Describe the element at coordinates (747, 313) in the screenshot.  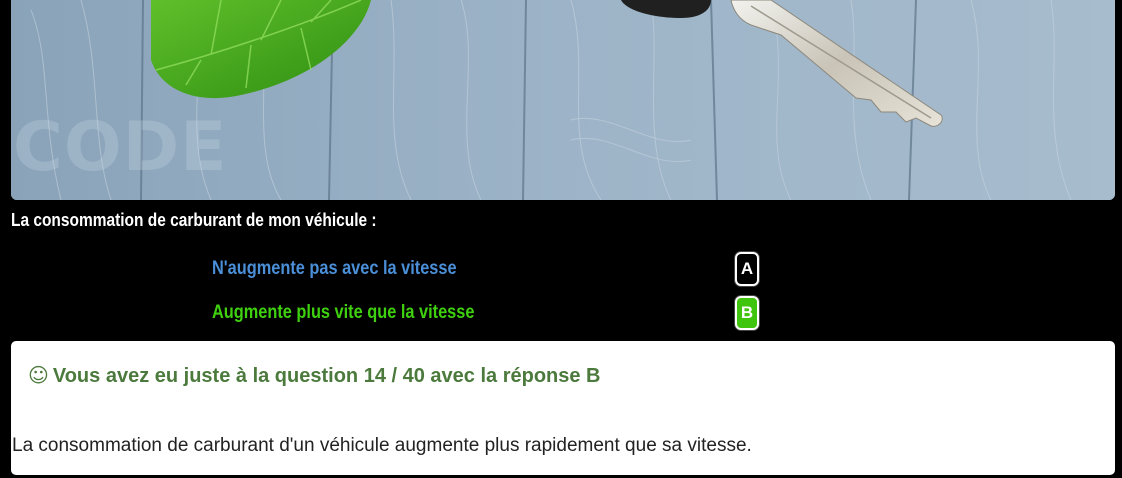
I see `answer-b-key-button: B` at that location.